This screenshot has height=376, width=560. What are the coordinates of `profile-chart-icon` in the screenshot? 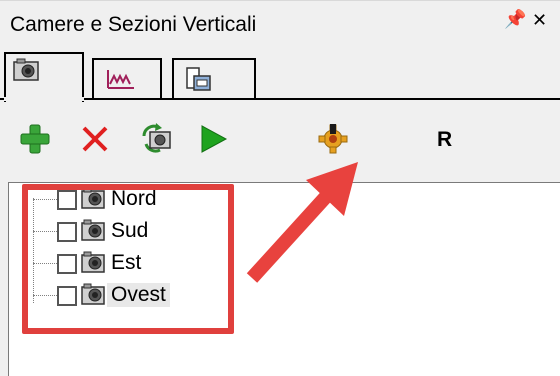 It's located at (120, 79).